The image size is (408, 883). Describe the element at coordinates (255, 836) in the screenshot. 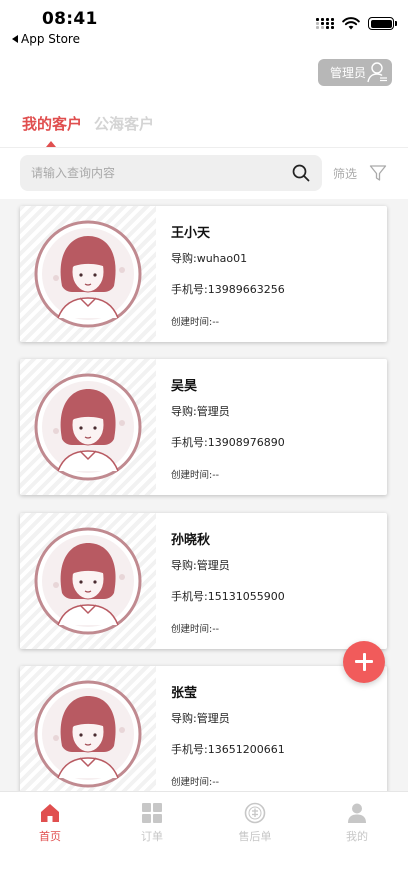

I see `nav-label: 售后单` at that location.